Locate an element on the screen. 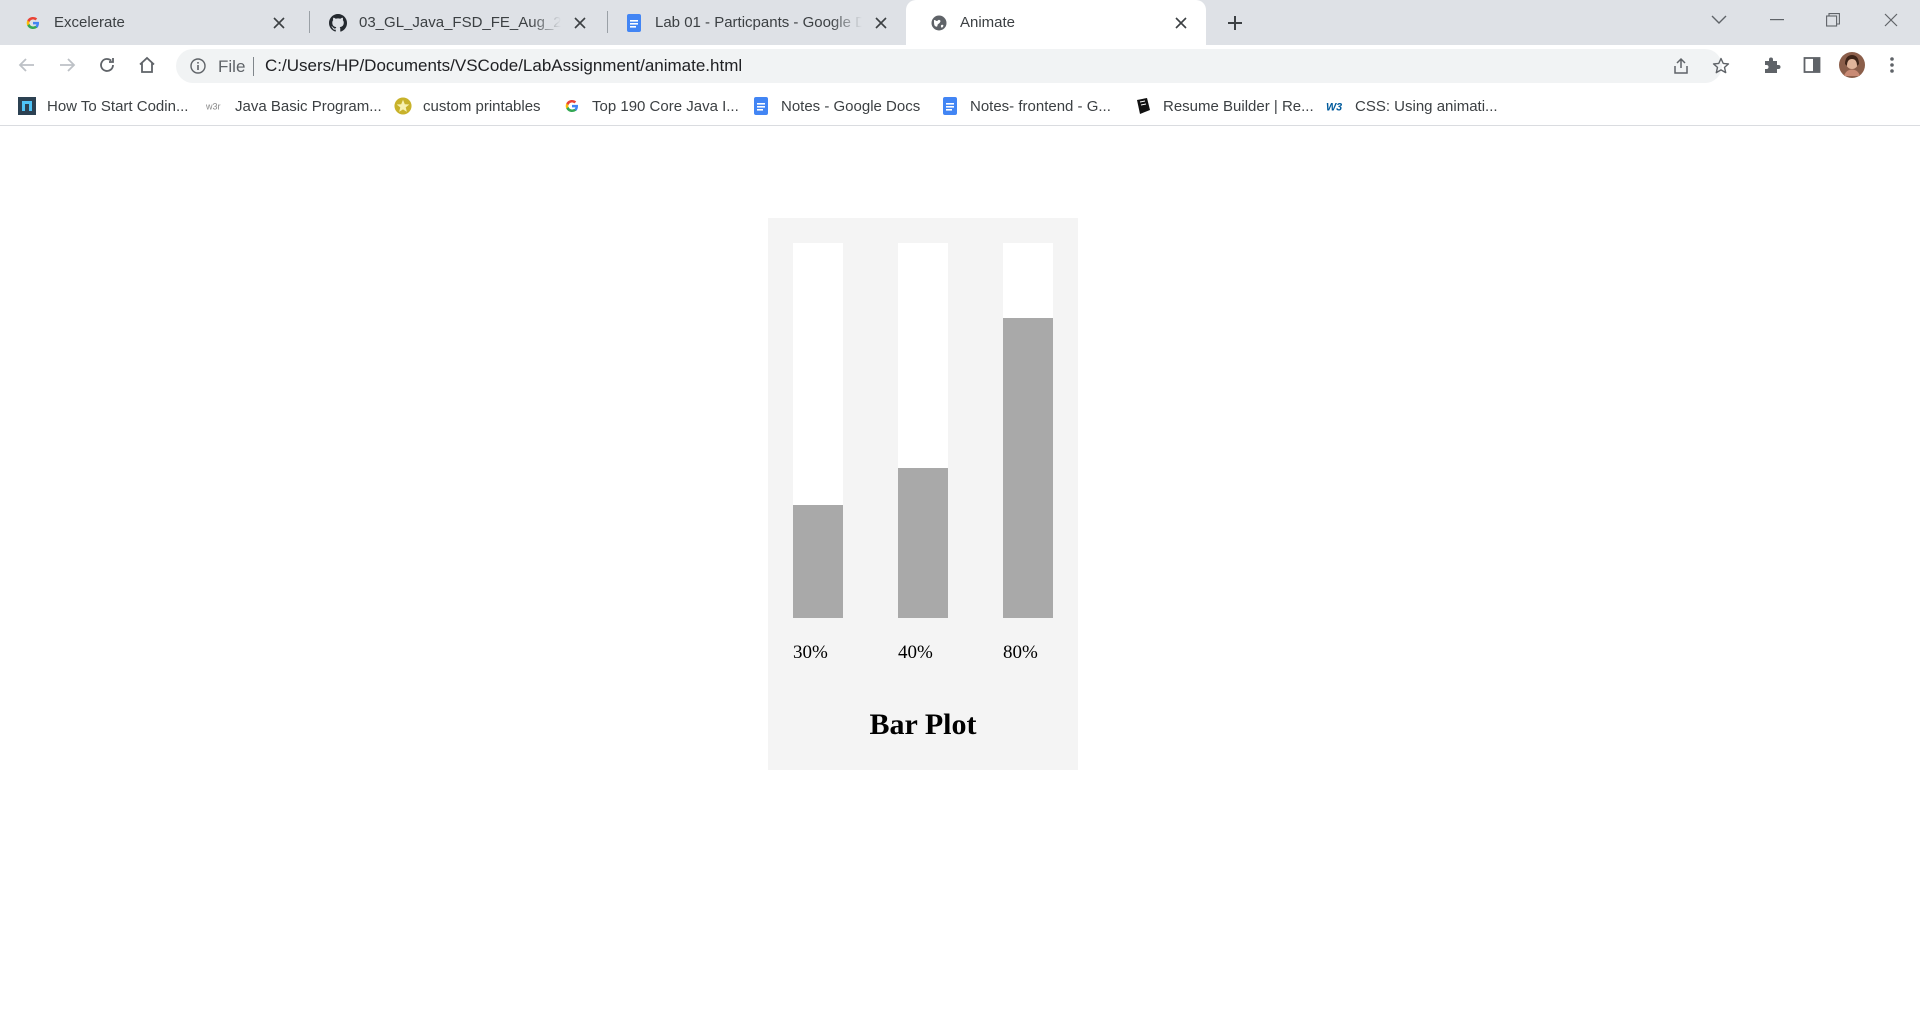  minimize-button is located at coordinates (1777, 20).